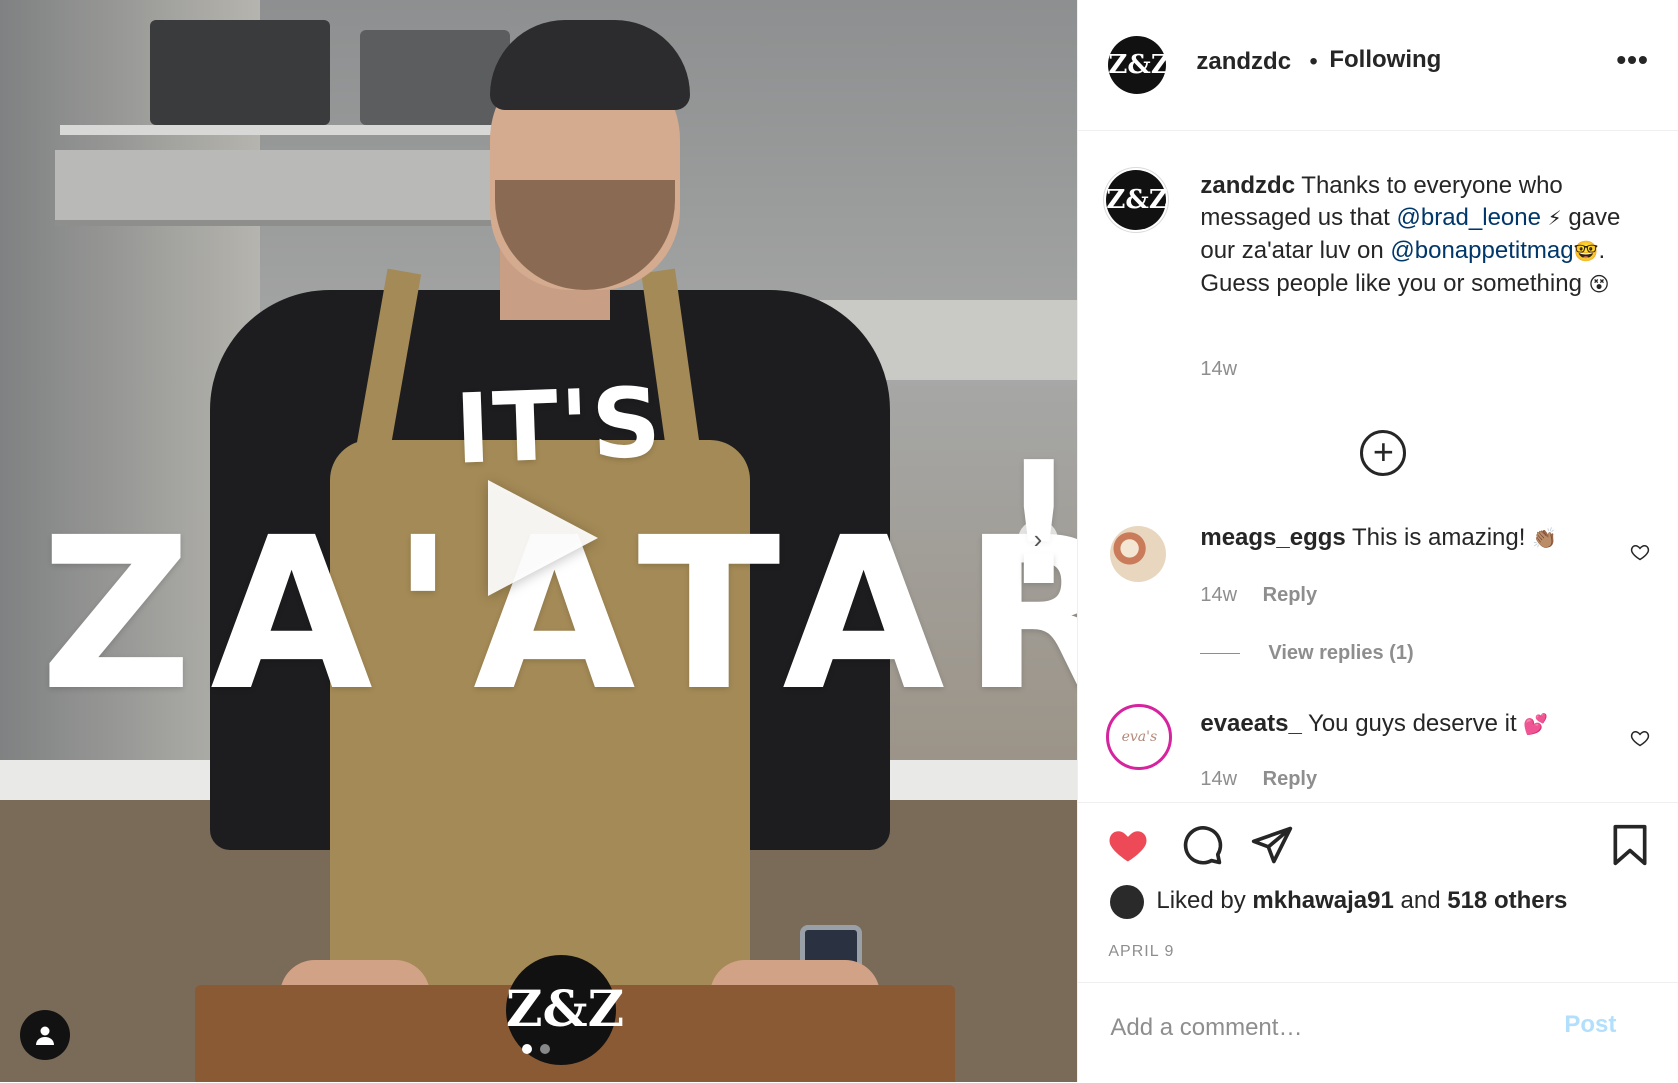 This screenshot has width=1678, height=1083. I want to click on likes-count-link: 518 others, so click(1507, 900).